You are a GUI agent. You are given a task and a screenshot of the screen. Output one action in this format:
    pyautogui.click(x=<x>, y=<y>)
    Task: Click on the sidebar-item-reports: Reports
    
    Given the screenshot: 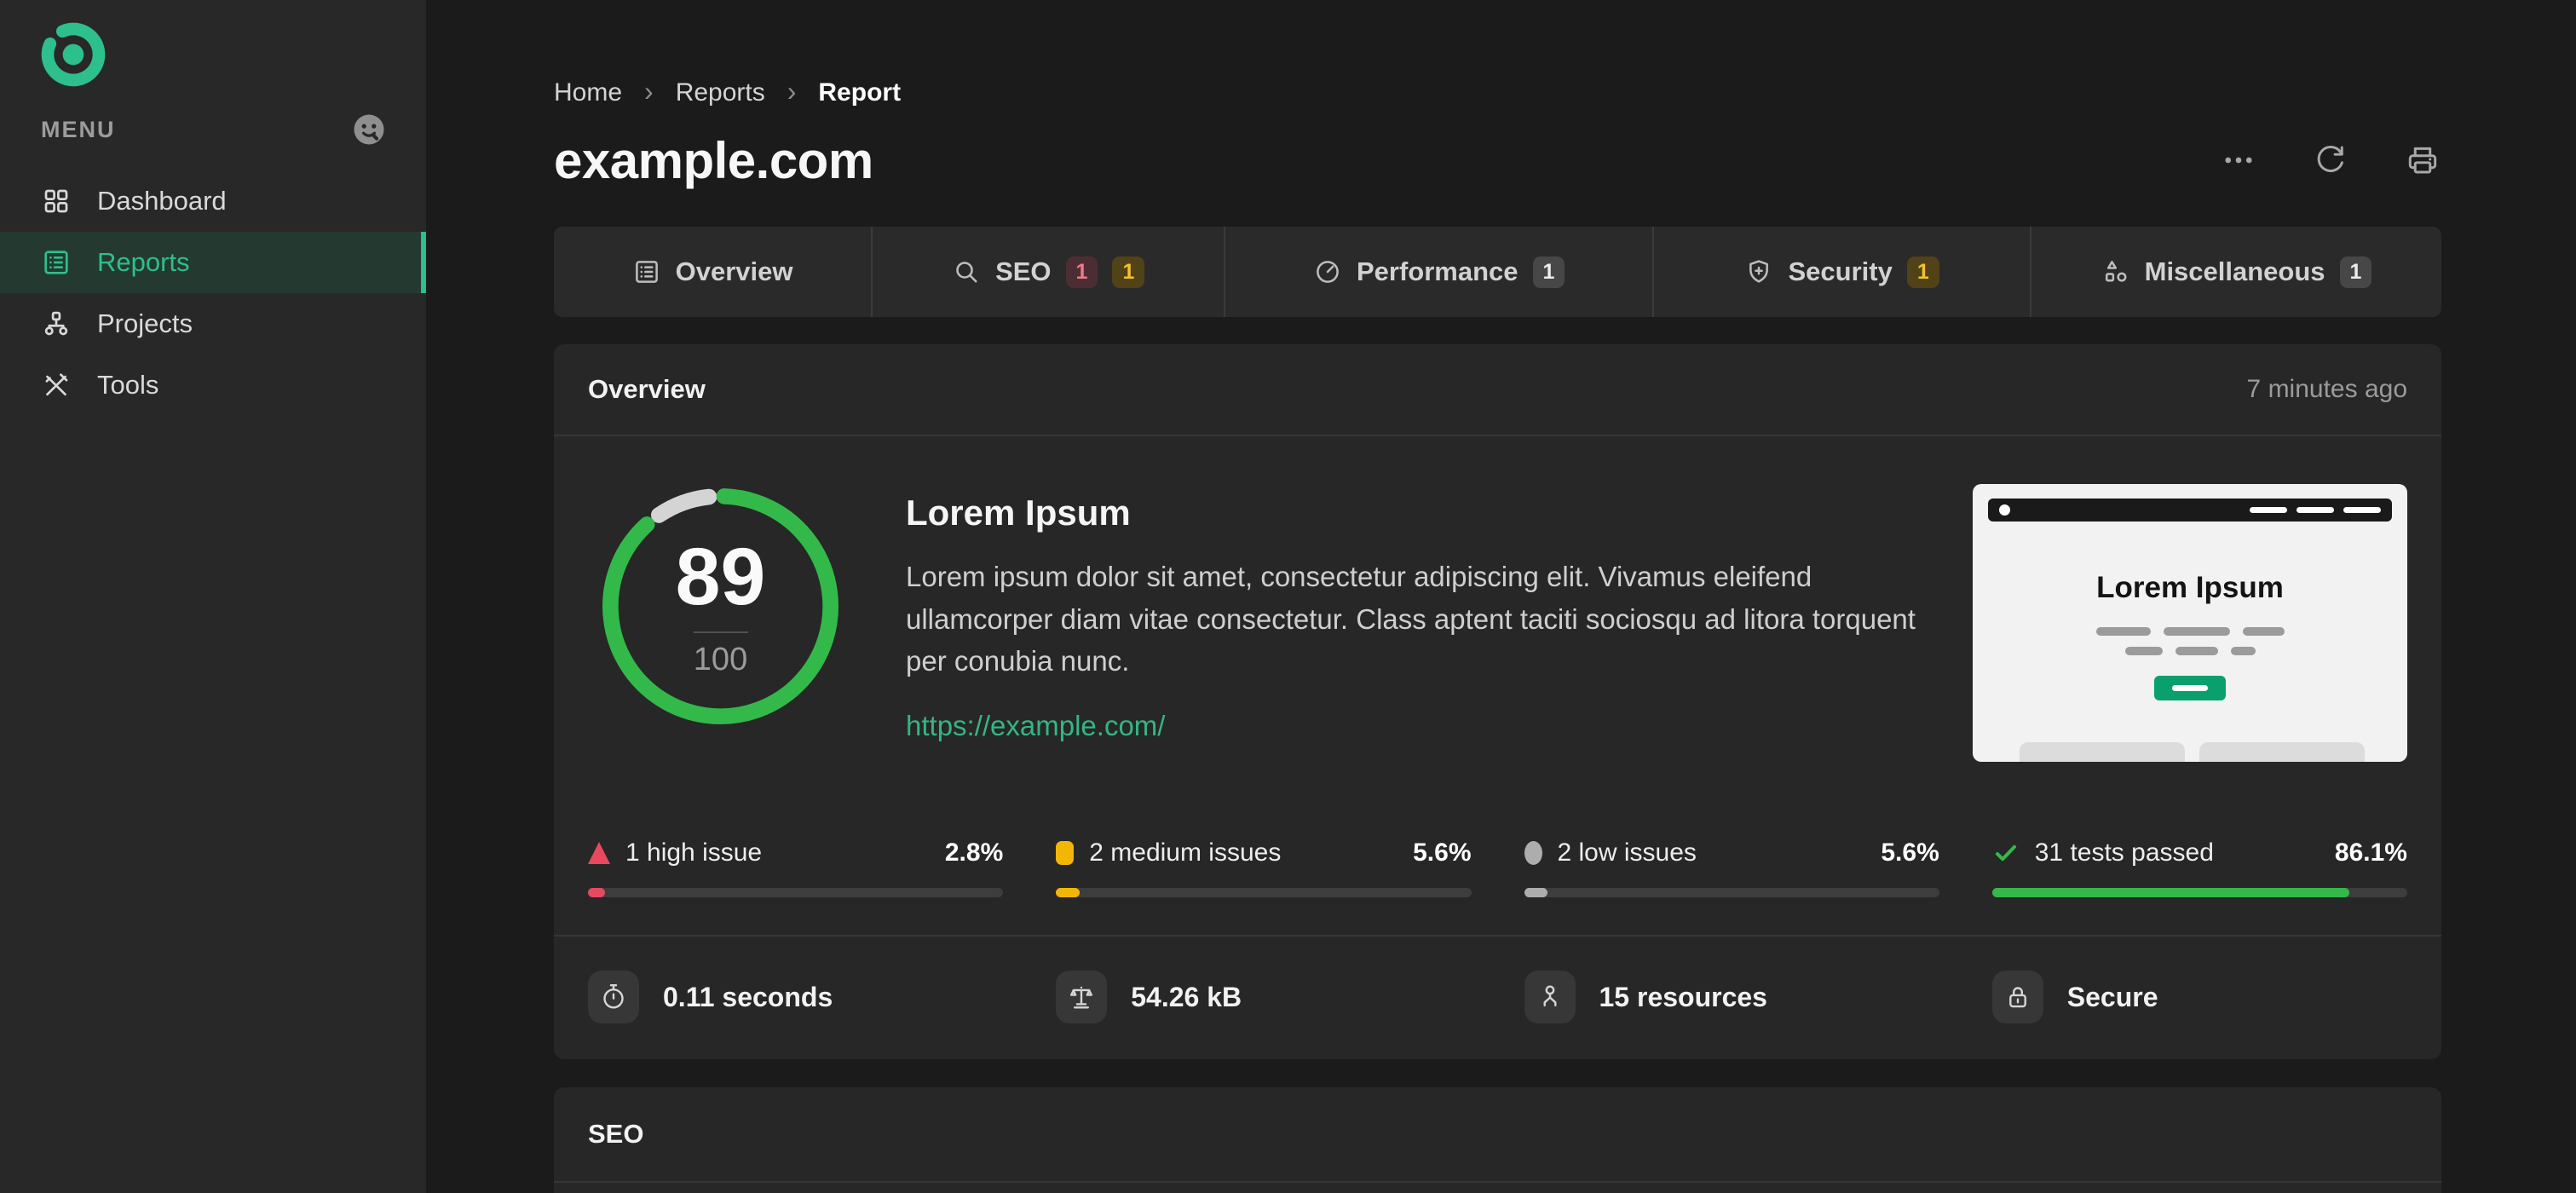 What is the action you would take?
    pyautogui.click(x=213, y=262)
    